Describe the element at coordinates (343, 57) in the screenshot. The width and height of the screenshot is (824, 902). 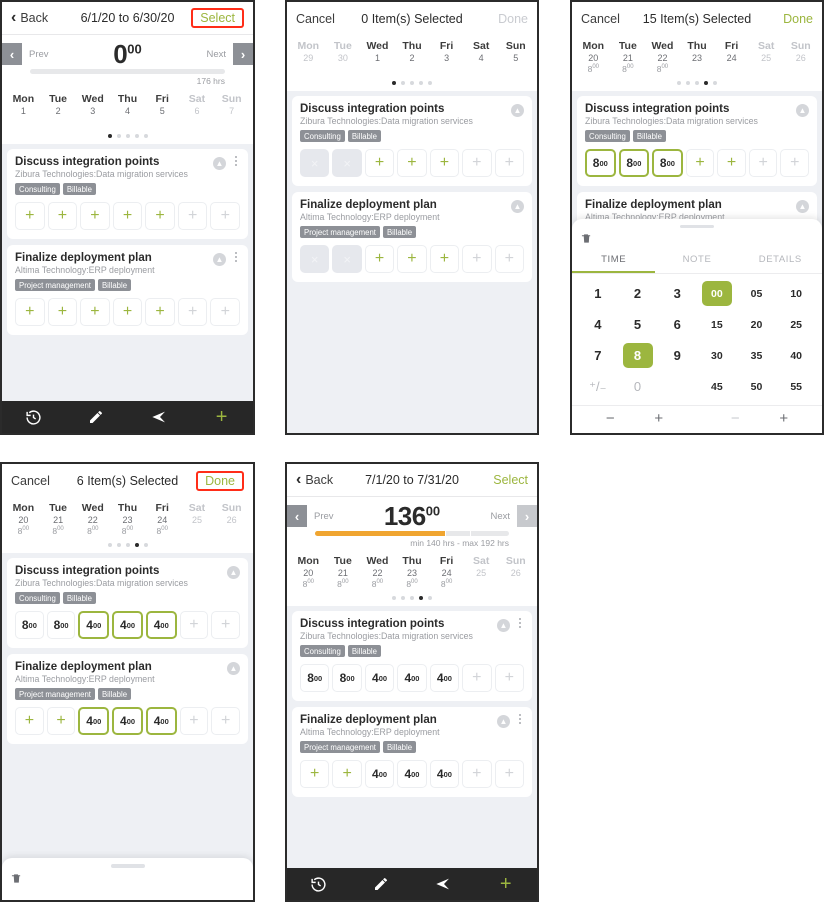
I see `weekday-cell: Tue 30` at that location.